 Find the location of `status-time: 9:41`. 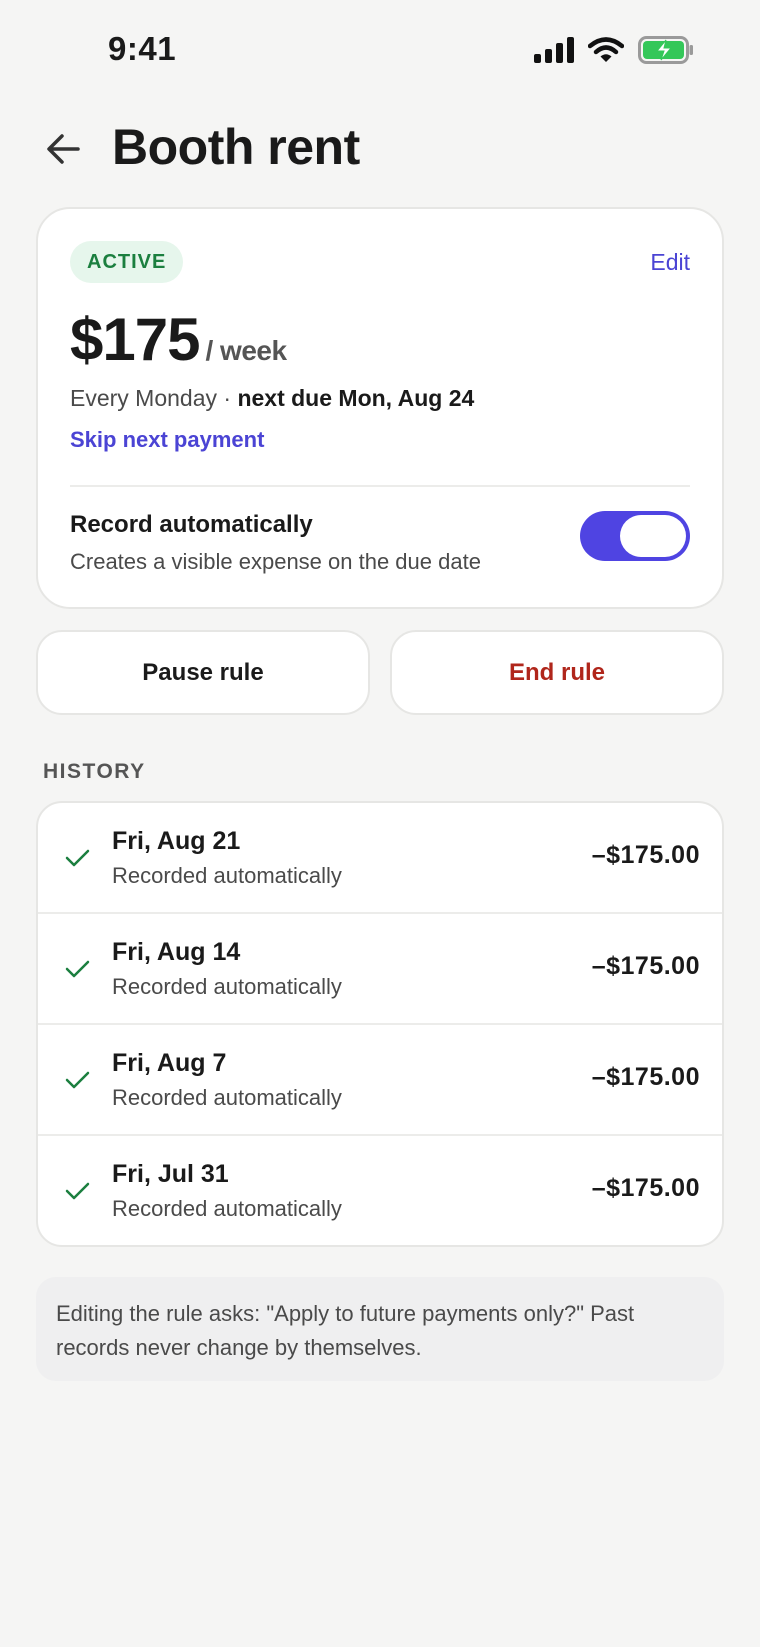

status-time: 9:41 is located at coordinates (142, 48).